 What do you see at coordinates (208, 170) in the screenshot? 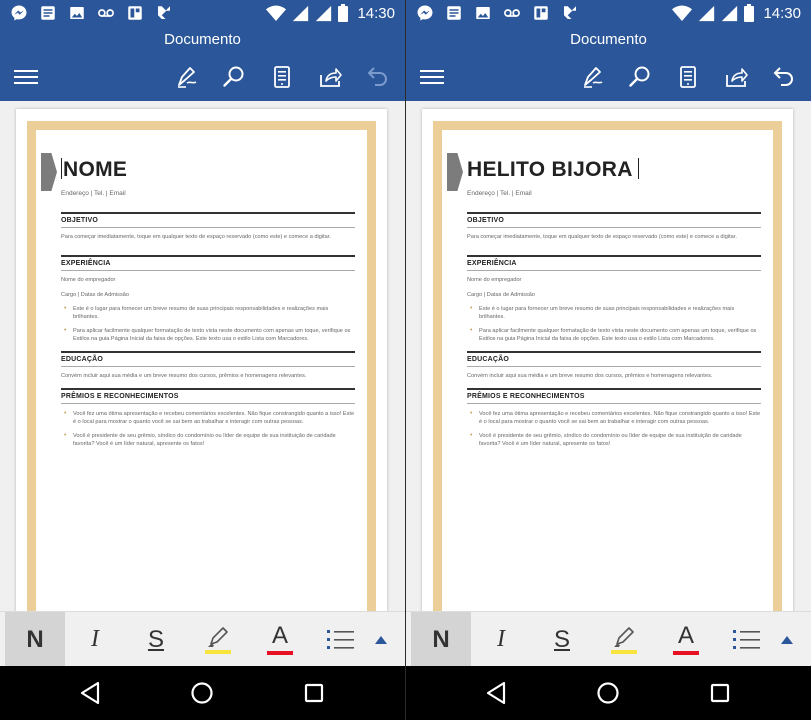
I see `name-heading: NOME` at bounding box center [208, 170].